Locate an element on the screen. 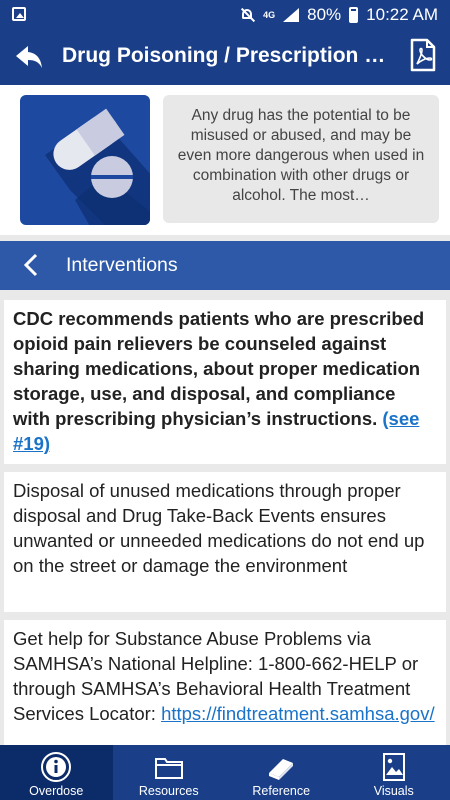 Image resolution: width=450 pixels, height=800 pixels. tab-overdose: Overdose is located at coordinates (56, 772).